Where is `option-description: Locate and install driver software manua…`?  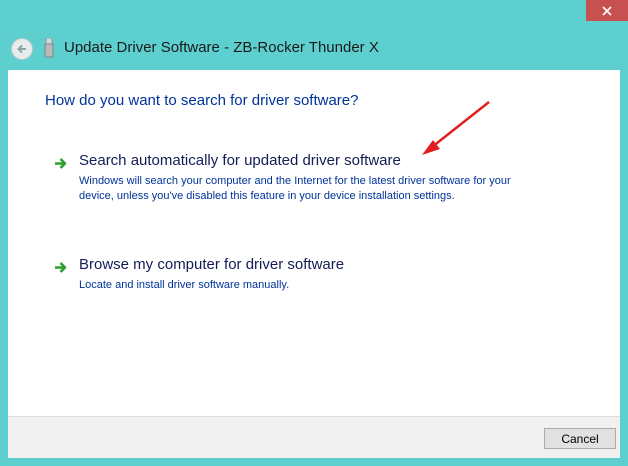
option-description: Locate and install driver software manua… is located at coordinates (184, 285).